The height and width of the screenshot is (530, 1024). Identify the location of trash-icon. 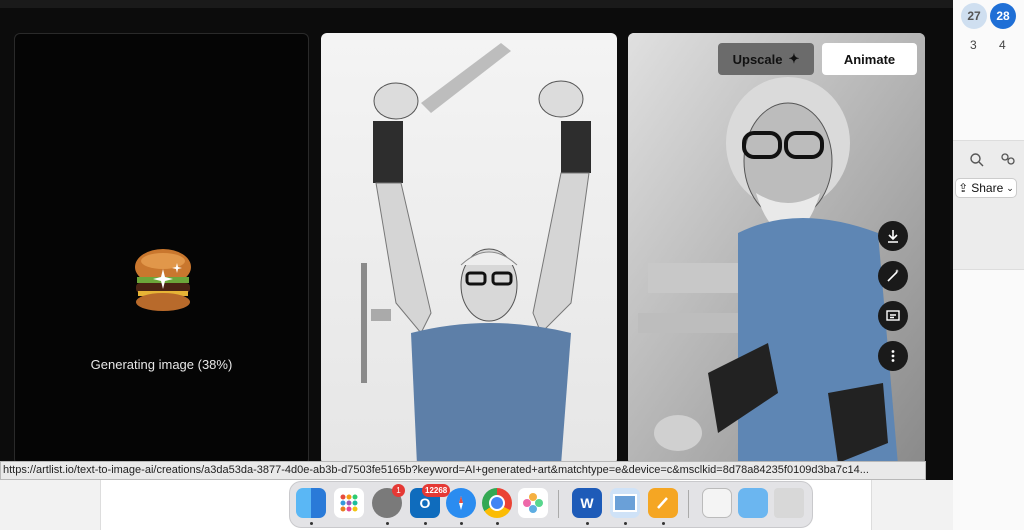
(789, 503).